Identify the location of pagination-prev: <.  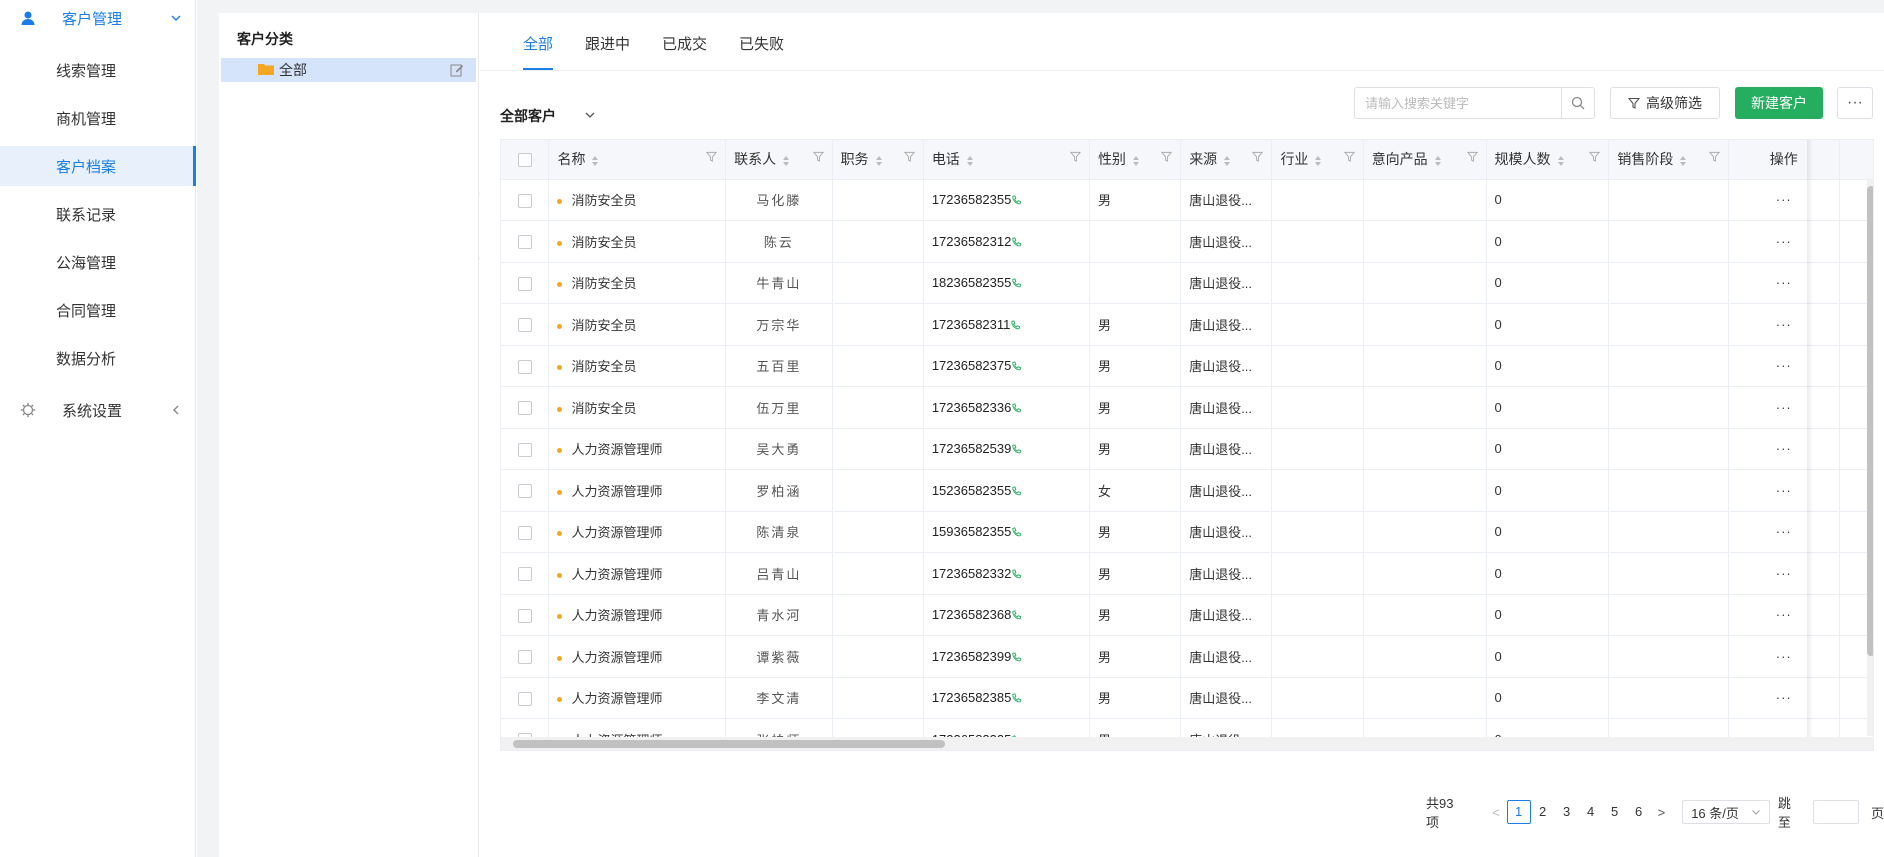
(1496, 812).